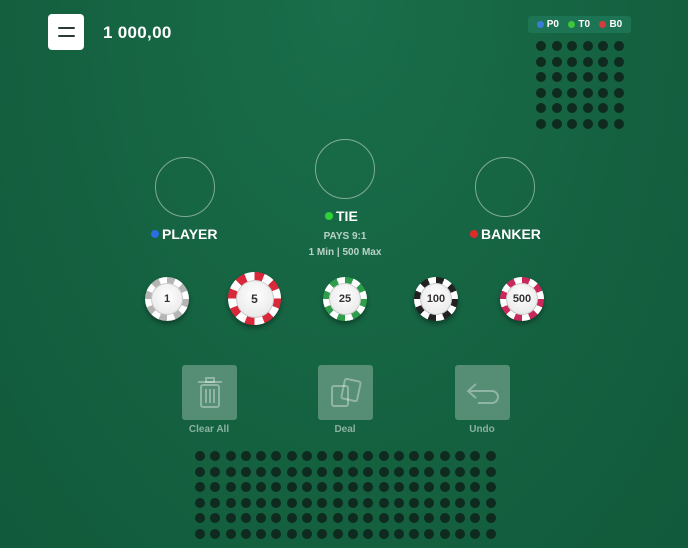  Describe the element at coordinates (155, 234) in the screenshot. I see `player-color-icon` at that location.